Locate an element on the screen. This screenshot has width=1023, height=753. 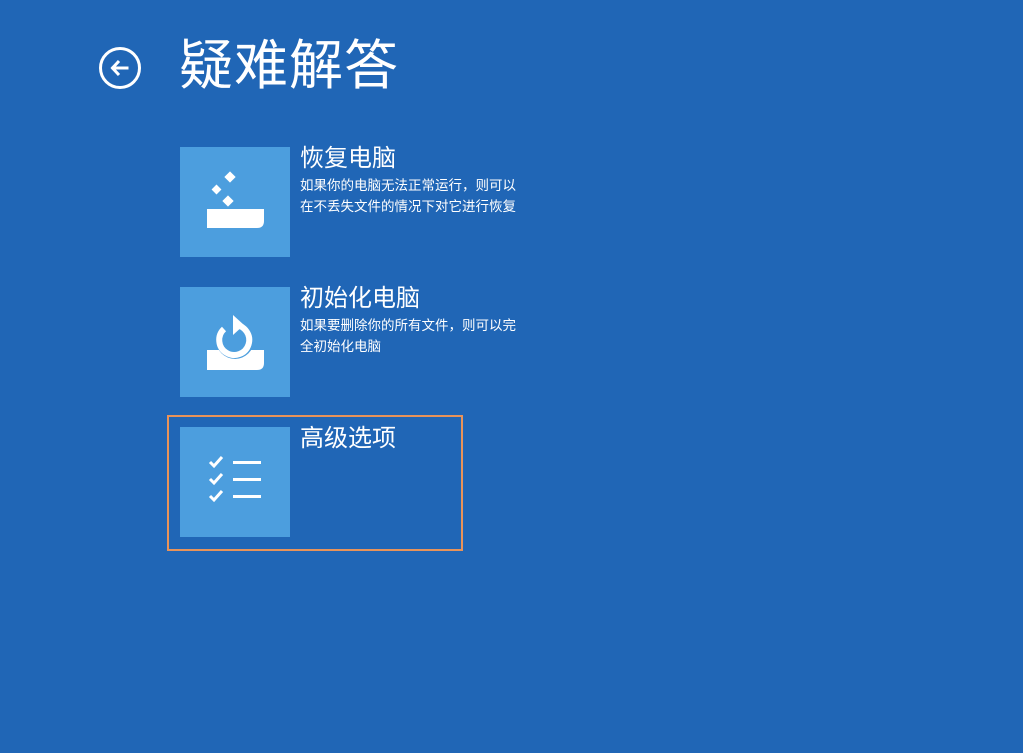
back-button is located at coordinates (120, 68).